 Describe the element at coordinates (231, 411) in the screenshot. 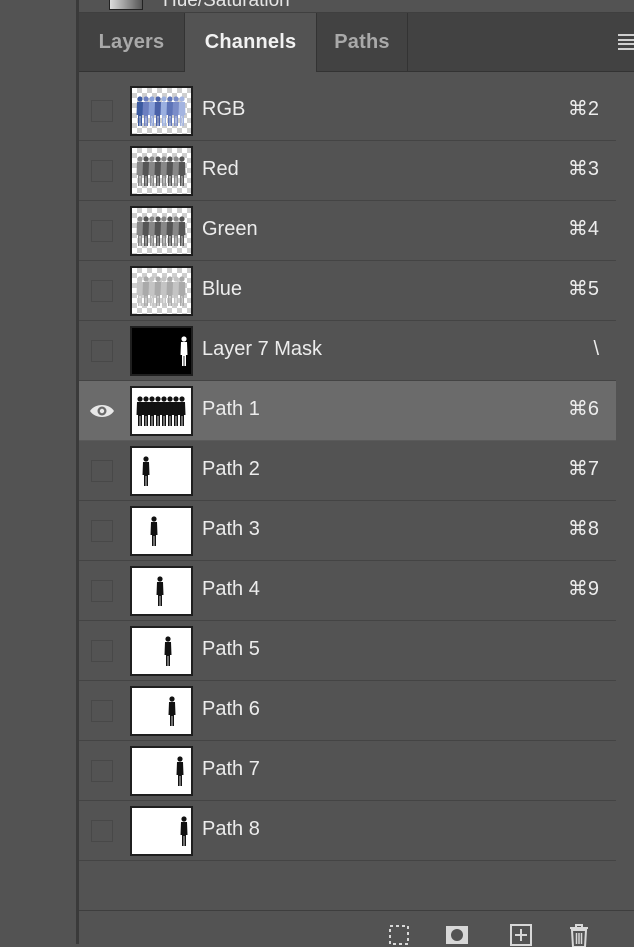

I see `channel-name: Path 1` at that location.